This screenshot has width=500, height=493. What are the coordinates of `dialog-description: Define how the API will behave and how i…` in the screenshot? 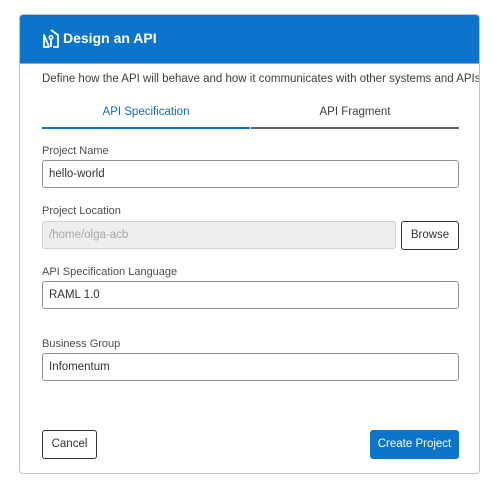 It's located at (261, 79).